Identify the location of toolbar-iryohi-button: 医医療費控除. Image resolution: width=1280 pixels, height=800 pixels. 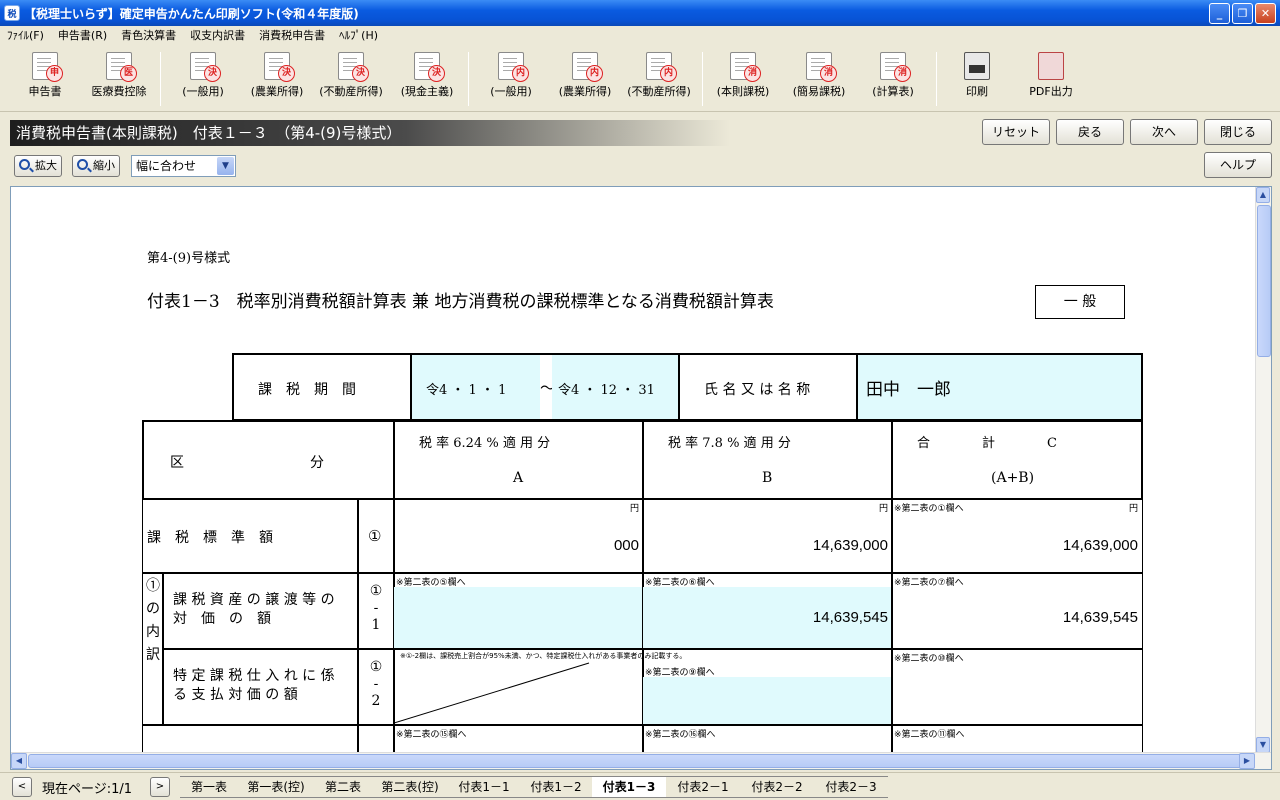
(119, 75).